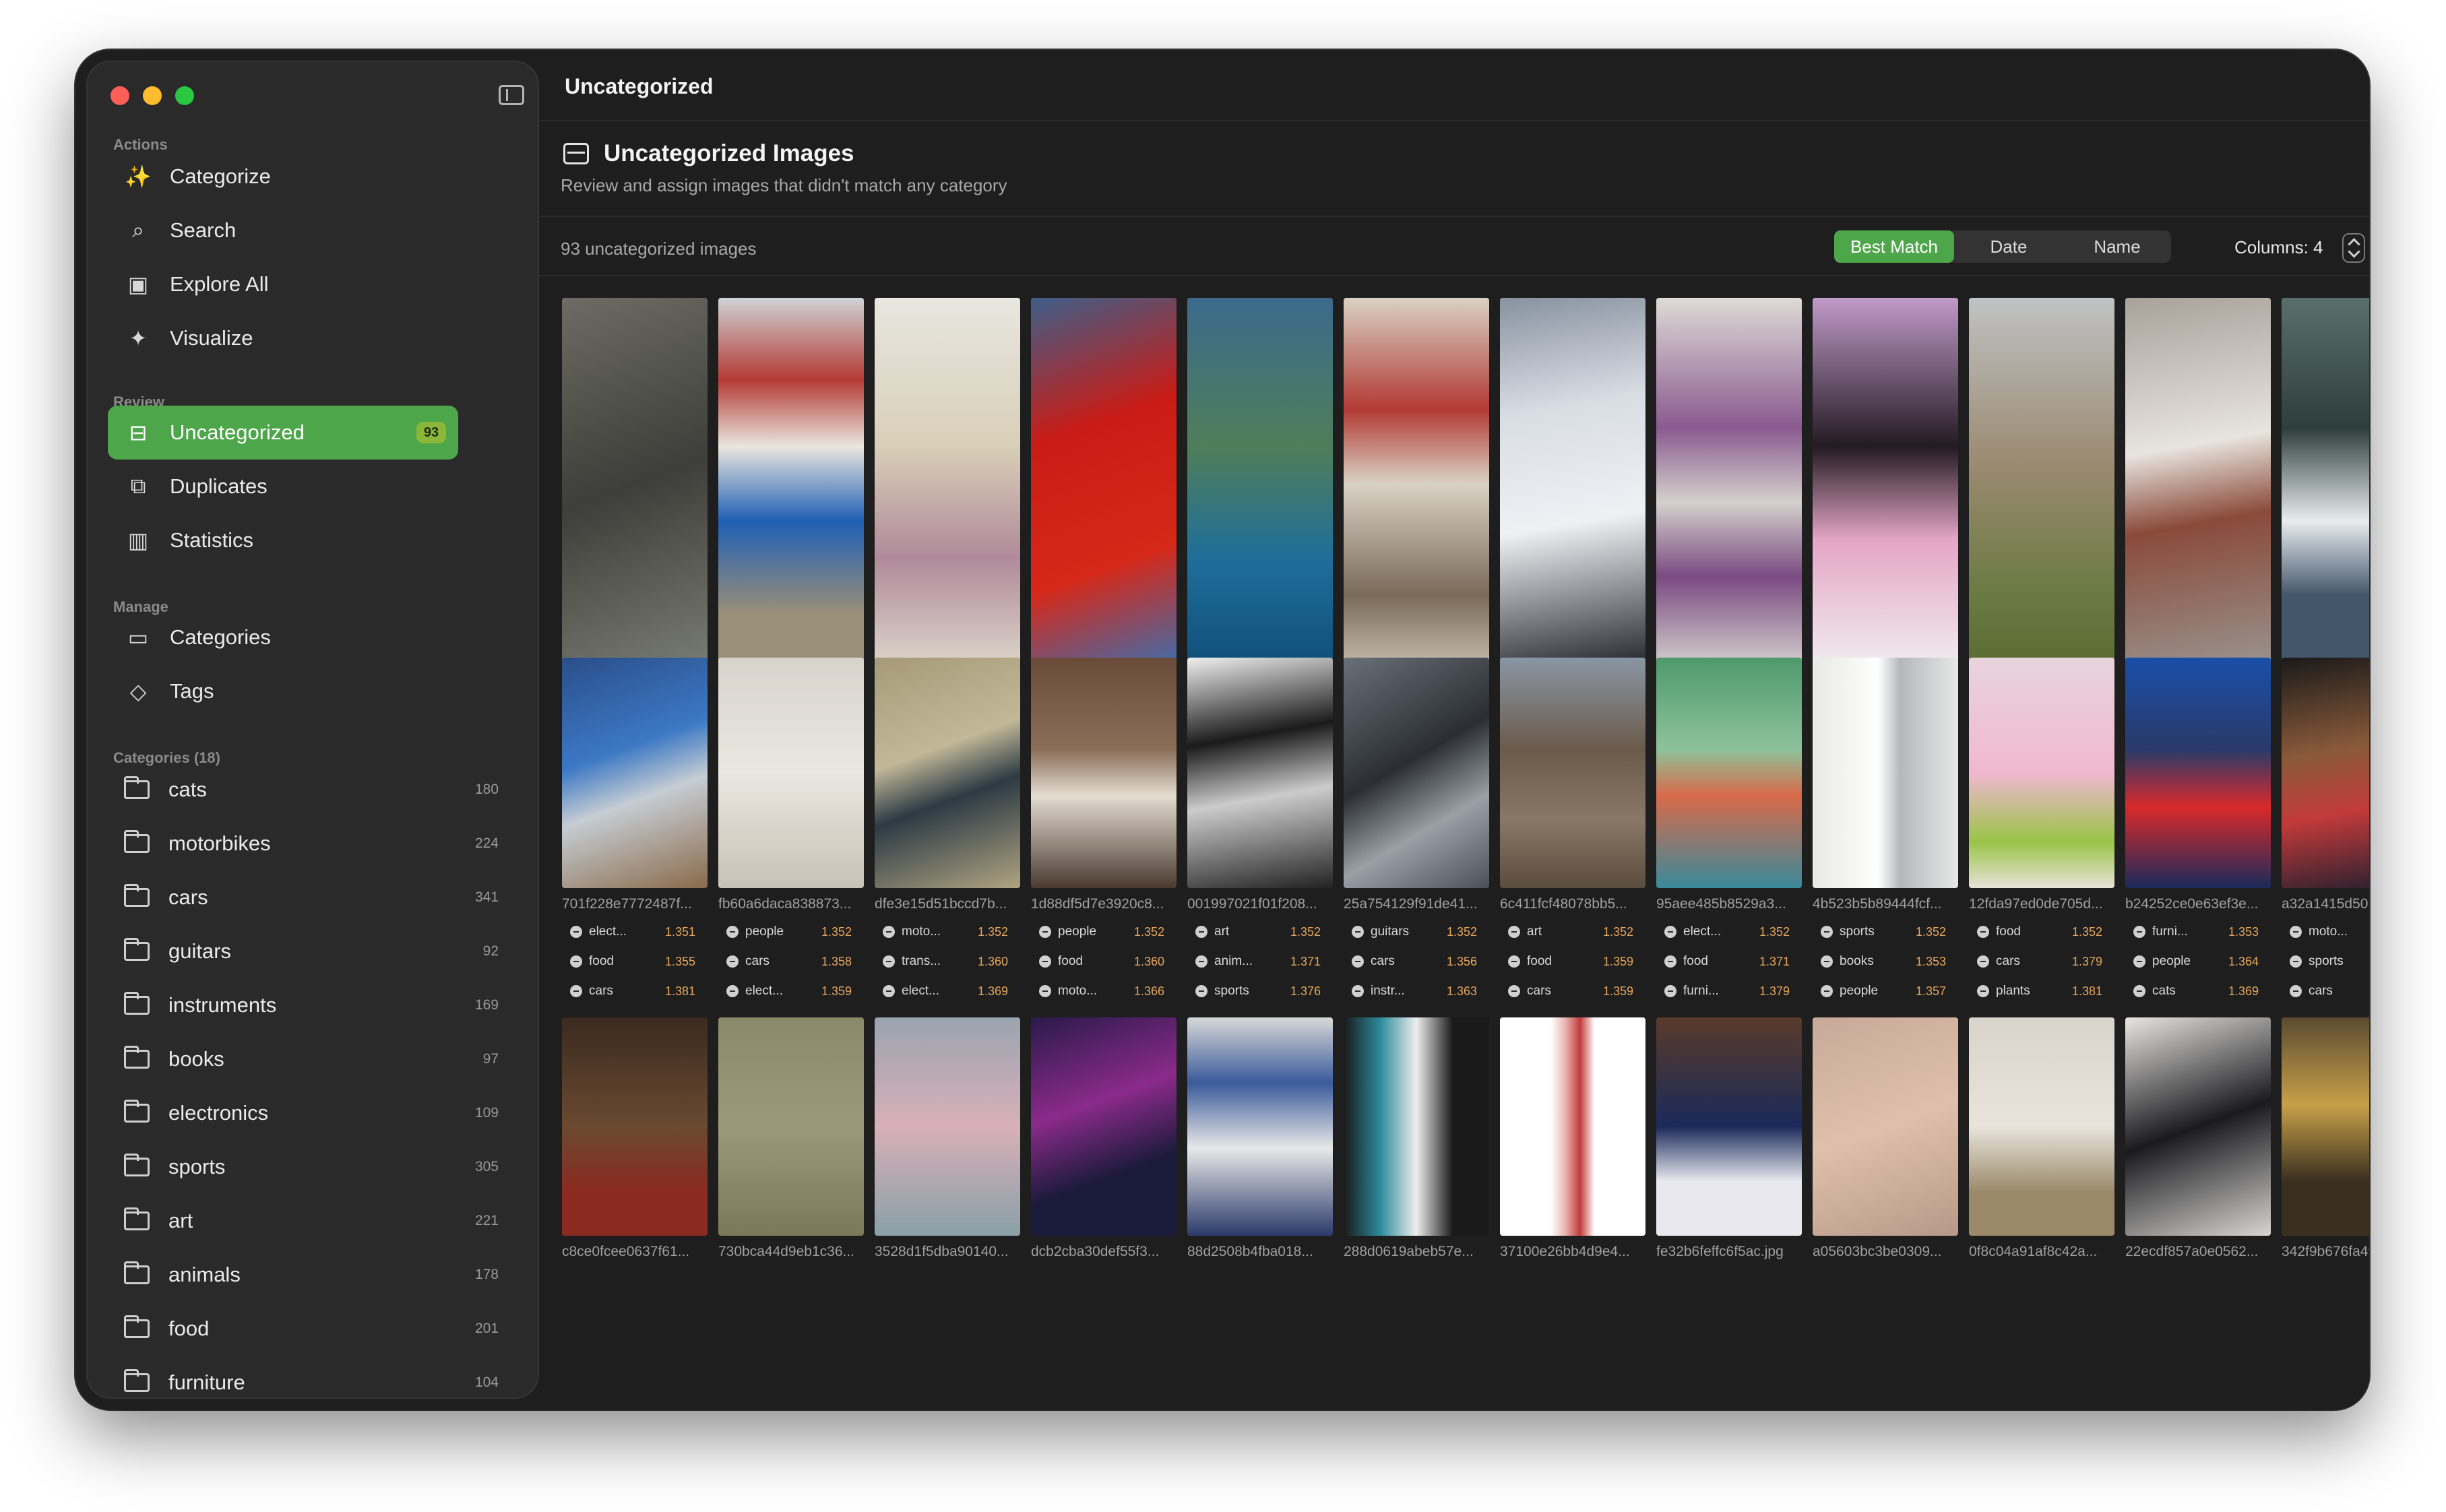 This screenshot has height=1512, width=2446. What do you see at coordinates (283, 177) in the screenshot?
I see `sidebar-item-categorize: ✨ Categorize` at bounding box center [283, 177].